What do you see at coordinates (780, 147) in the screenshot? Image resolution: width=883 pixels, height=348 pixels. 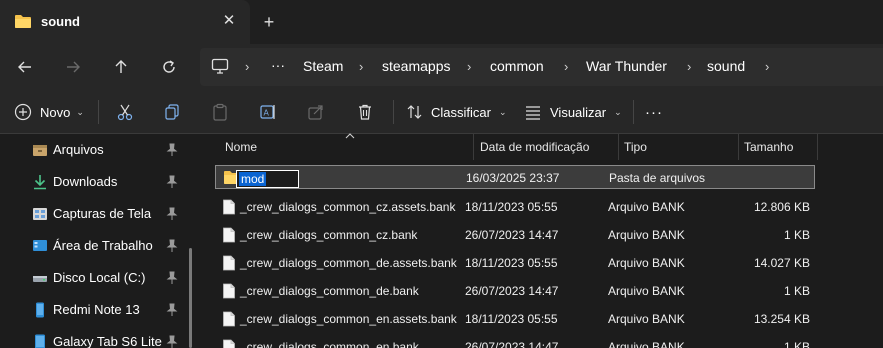 I see `column-header-size: Tamanho` at bounding box center [780, 147].